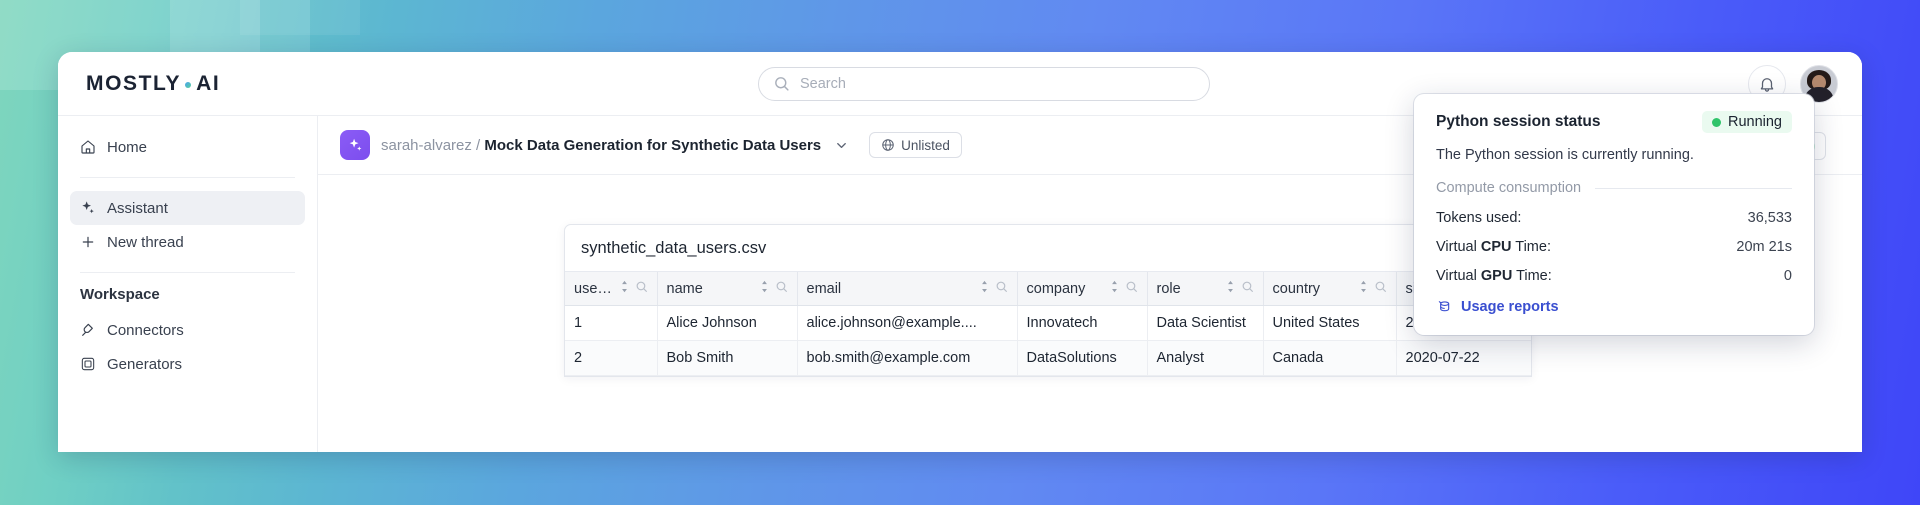 Image resolution: width=1920 pixels, height=505 pixels. I want to click on metric-label: Tokens used:, so click(1478, 218).